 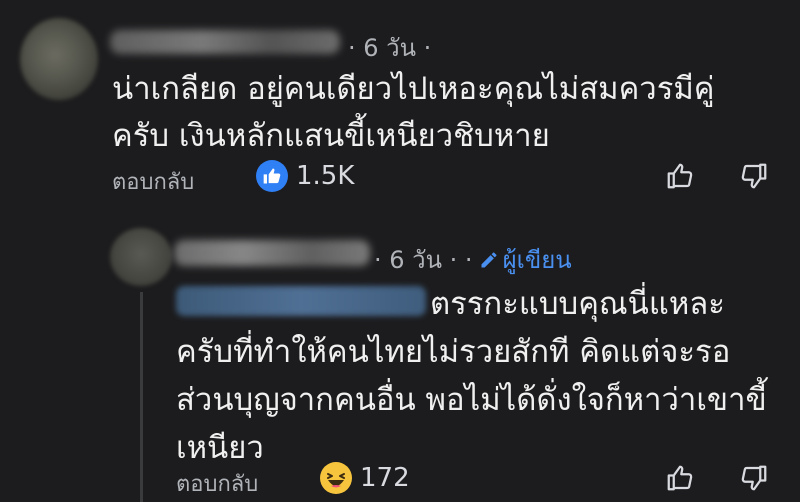 What do you see at coordinates (484, 480) in the screenshot?
I see `reply-actions: ตอบกลับ 172` at bounding box center [484, 480].